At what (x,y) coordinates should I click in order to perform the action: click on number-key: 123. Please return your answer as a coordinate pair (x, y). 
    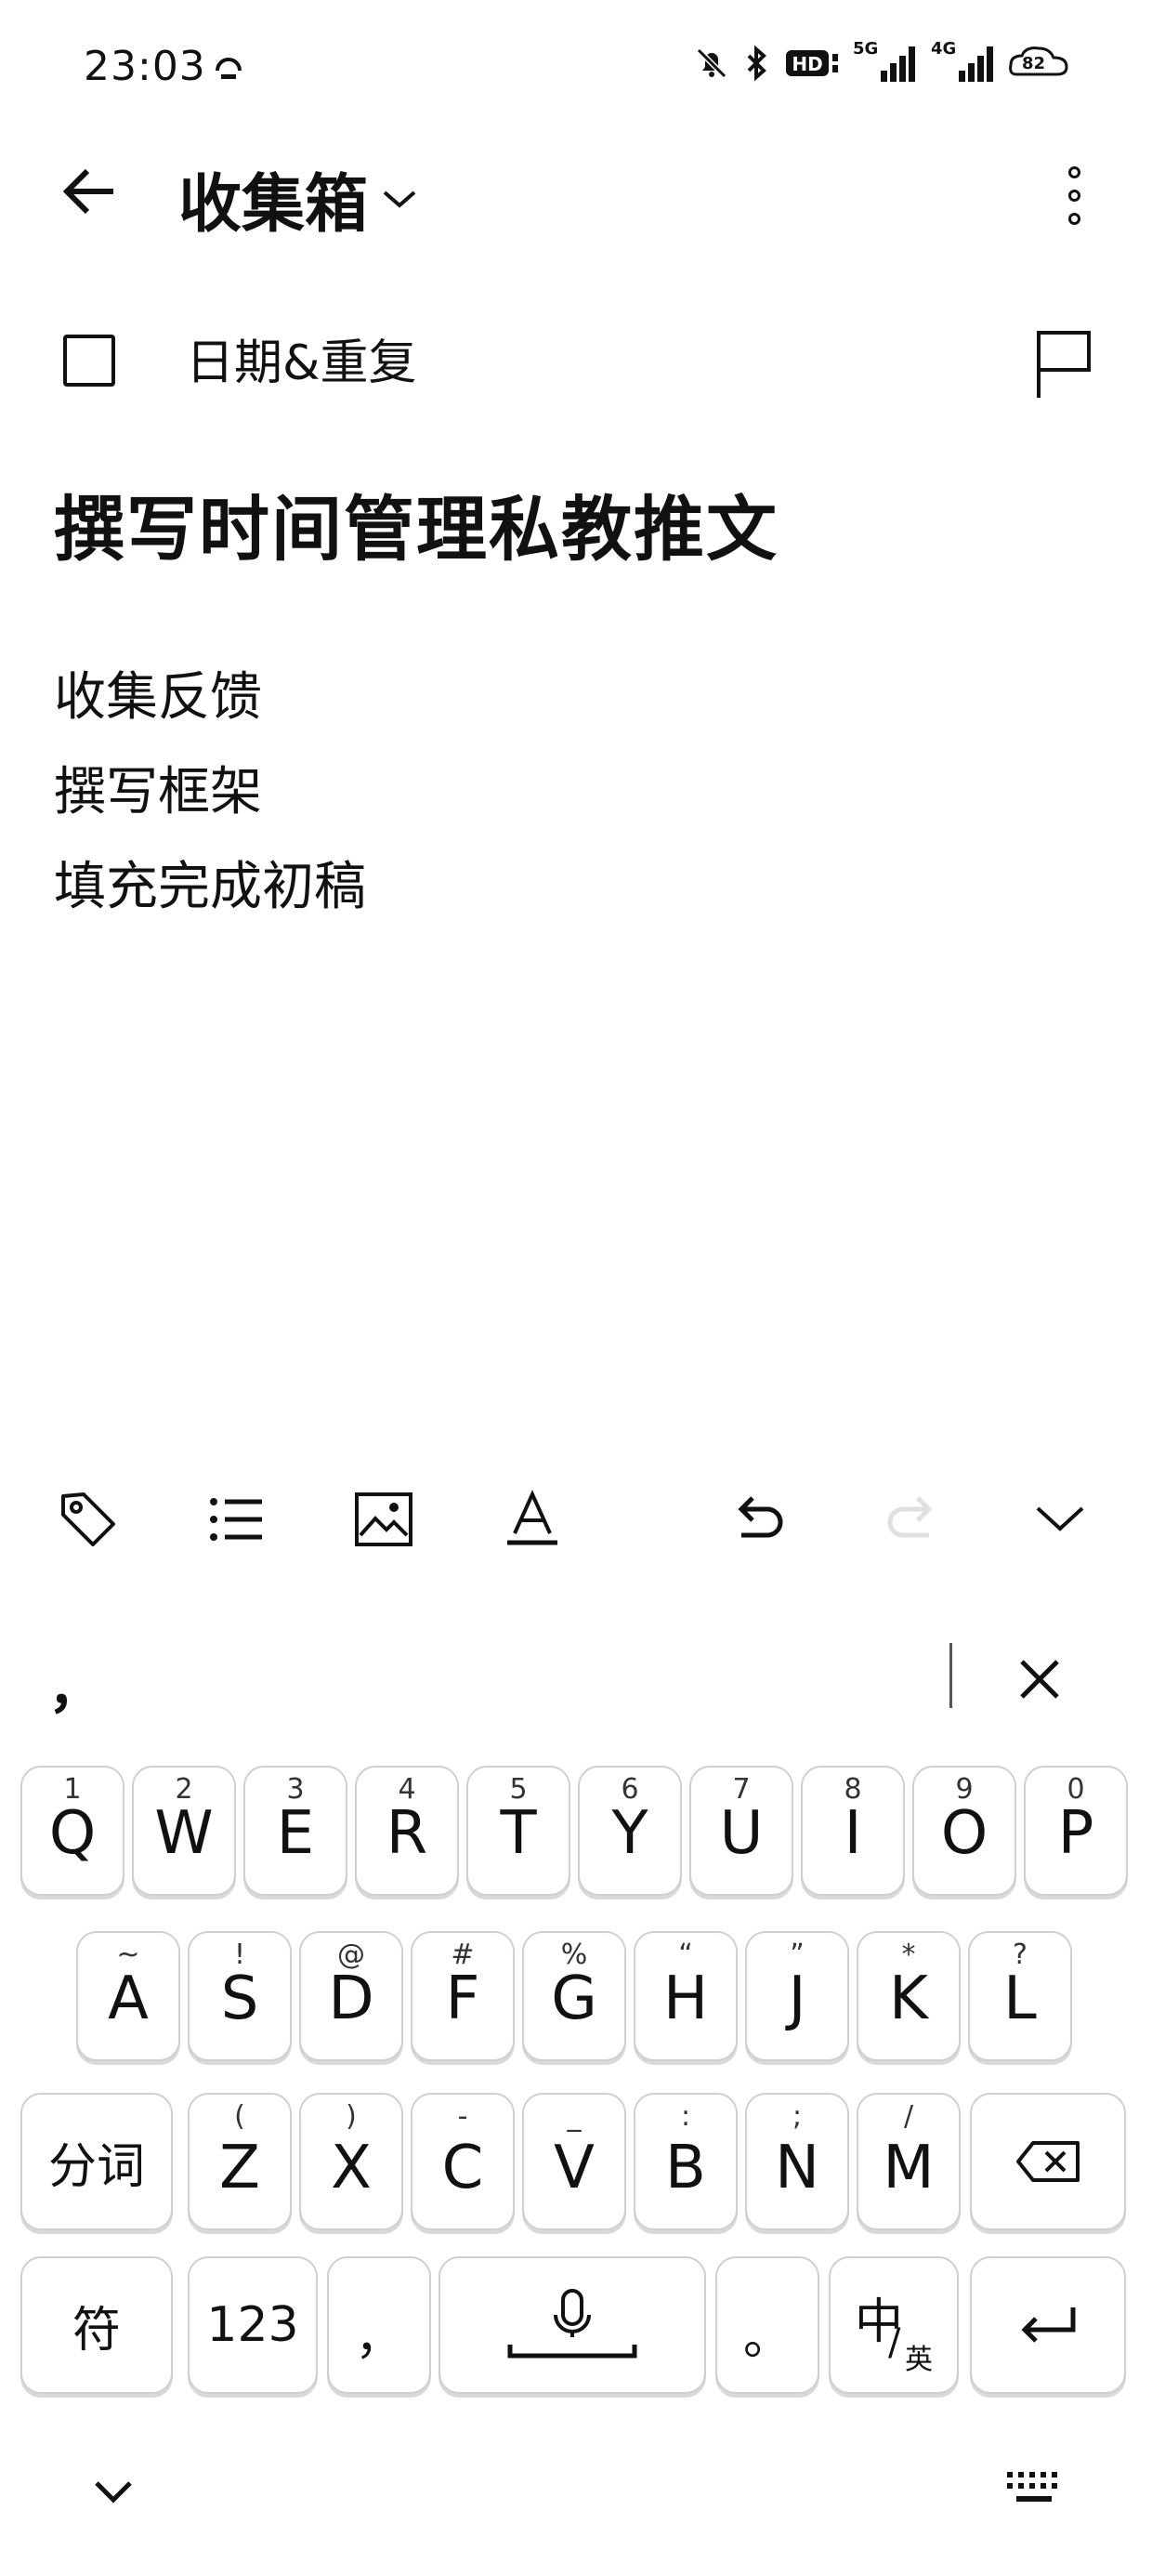
    Looking at the image, I should click on (253, 2325).